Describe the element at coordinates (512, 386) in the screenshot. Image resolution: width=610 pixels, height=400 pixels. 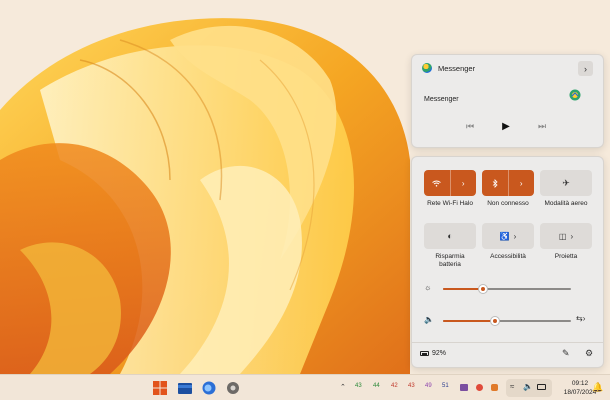
I see `wifi-icon: ≈` at that location.